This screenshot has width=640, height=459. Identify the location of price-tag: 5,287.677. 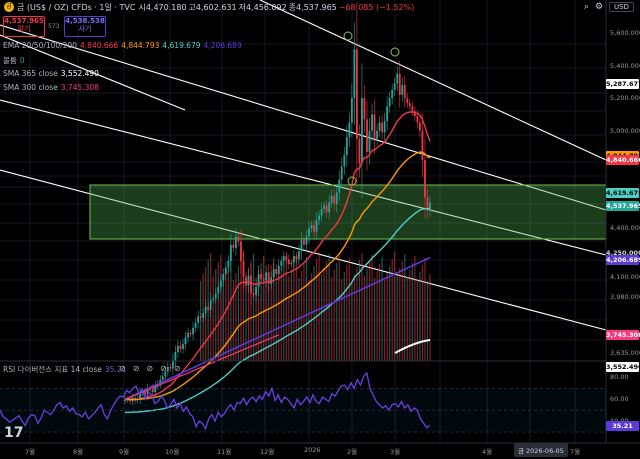
(623, 83).